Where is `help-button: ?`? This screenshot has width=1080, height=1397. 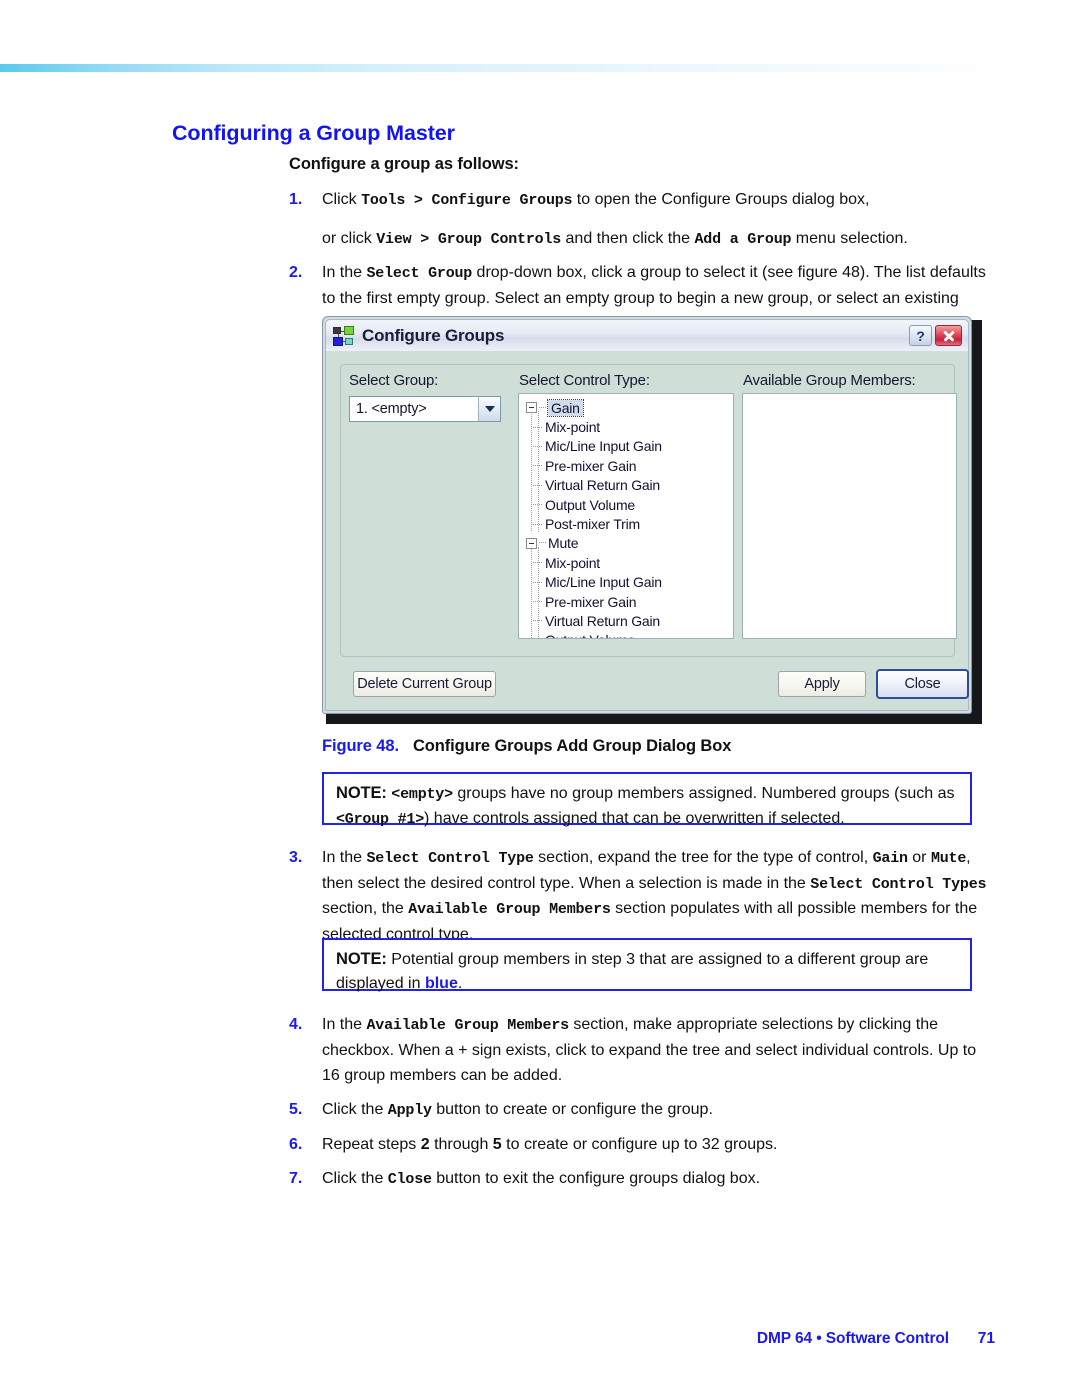
help-button: ? is located at coordinates (920, 335).